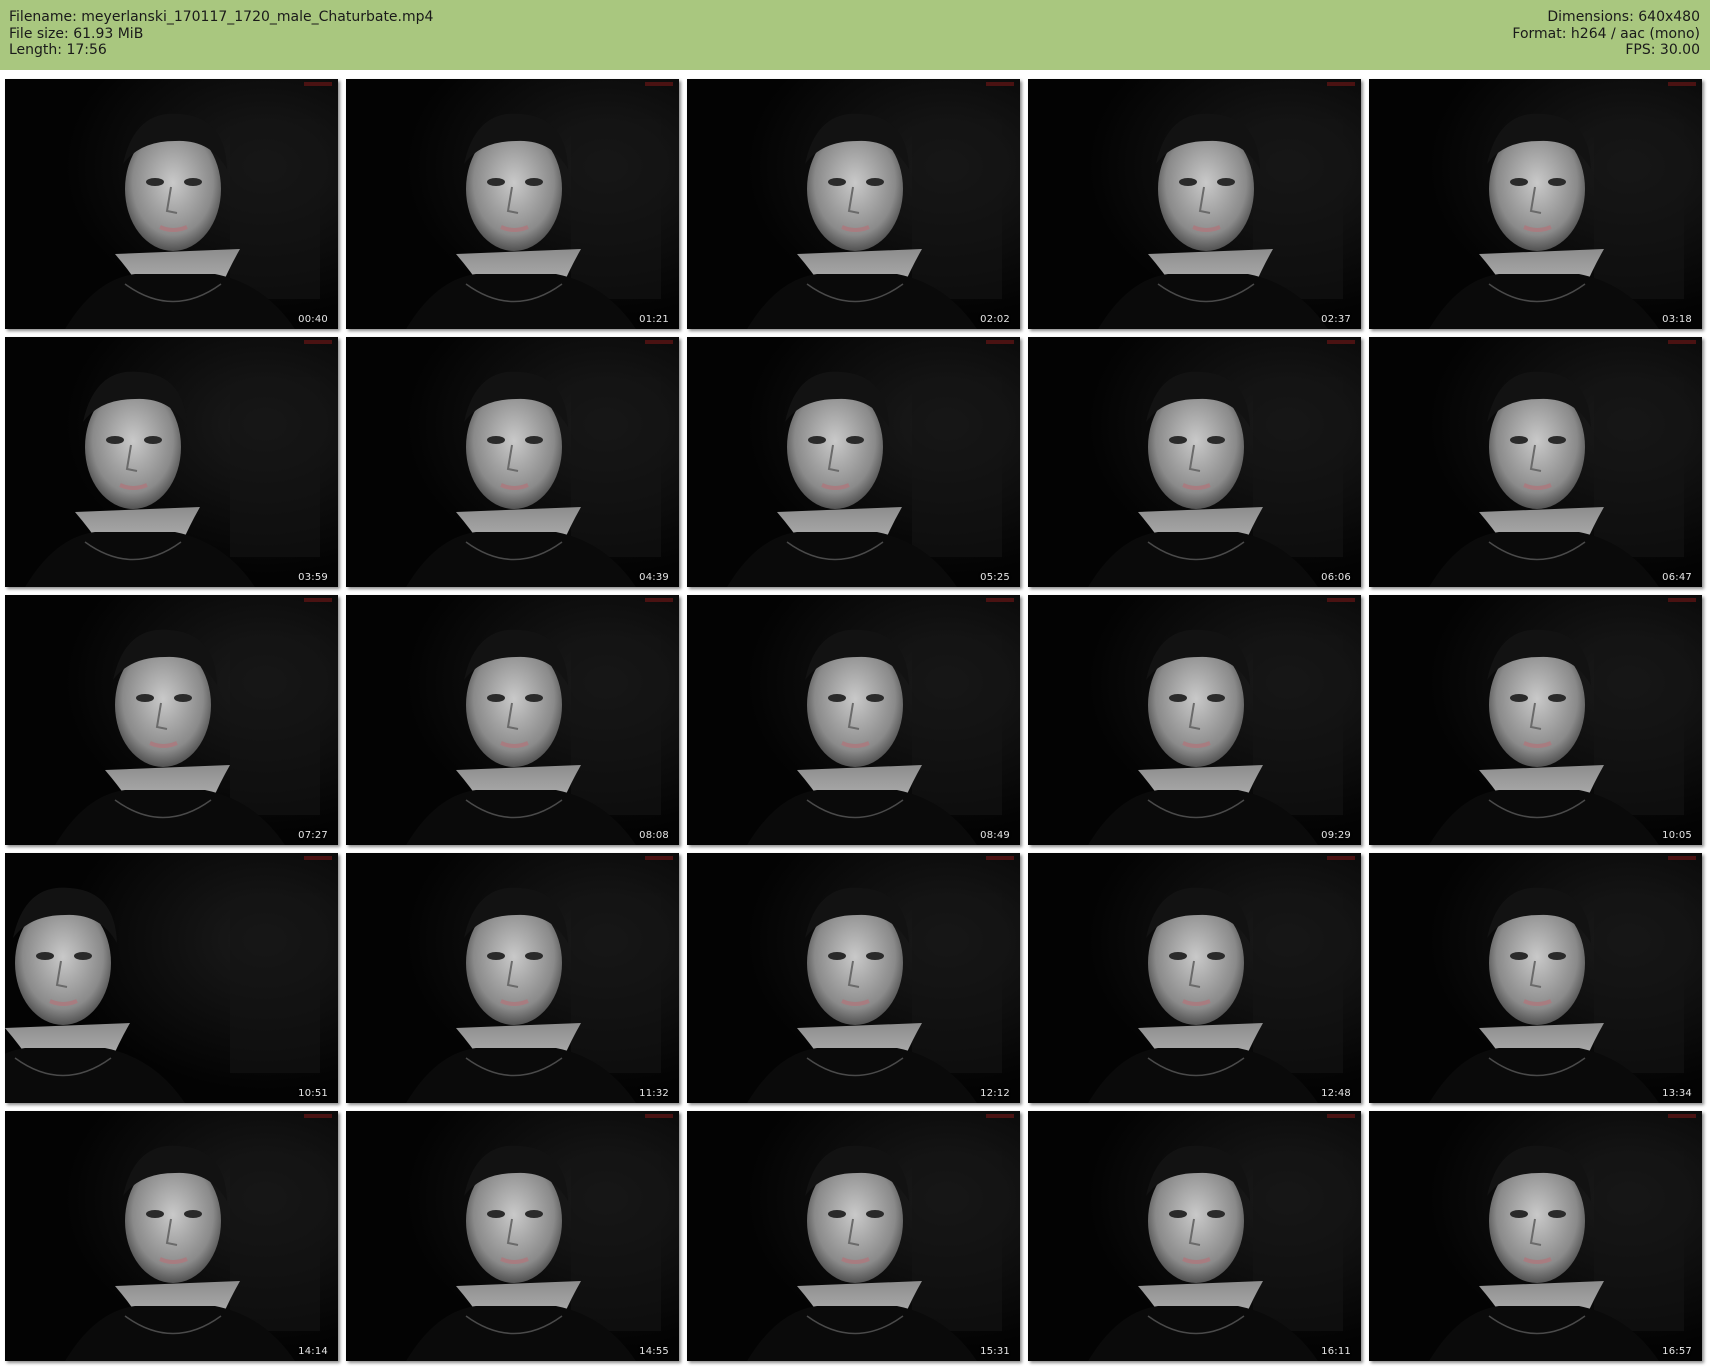  Describe the element at coordinates (654, 319) in the screenshot. I see `thumbnail-timestamp: 01:21` at that location.